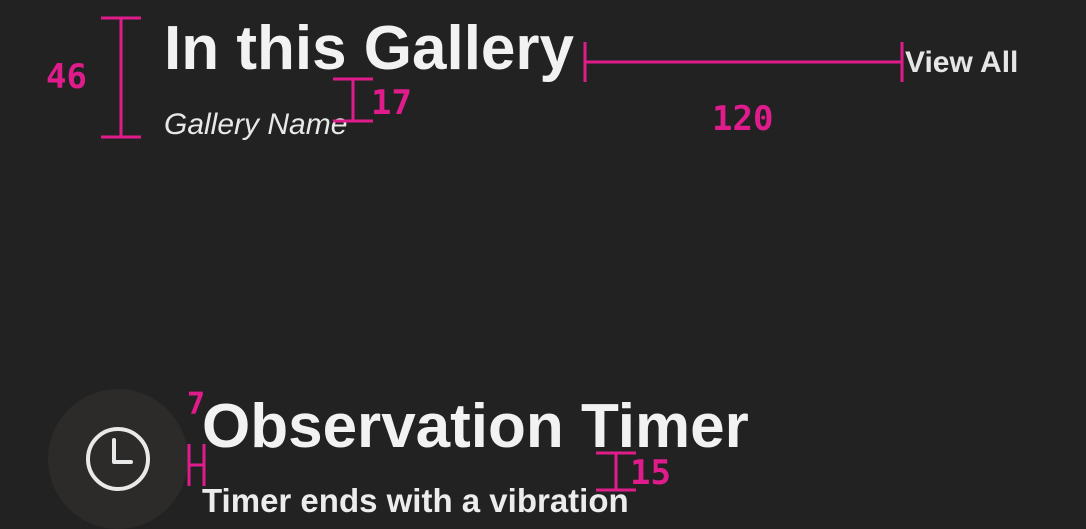  Describe the element at coordinates (743, 62) in the screenshot. I see `redline-title-viewall-gap` at that location.